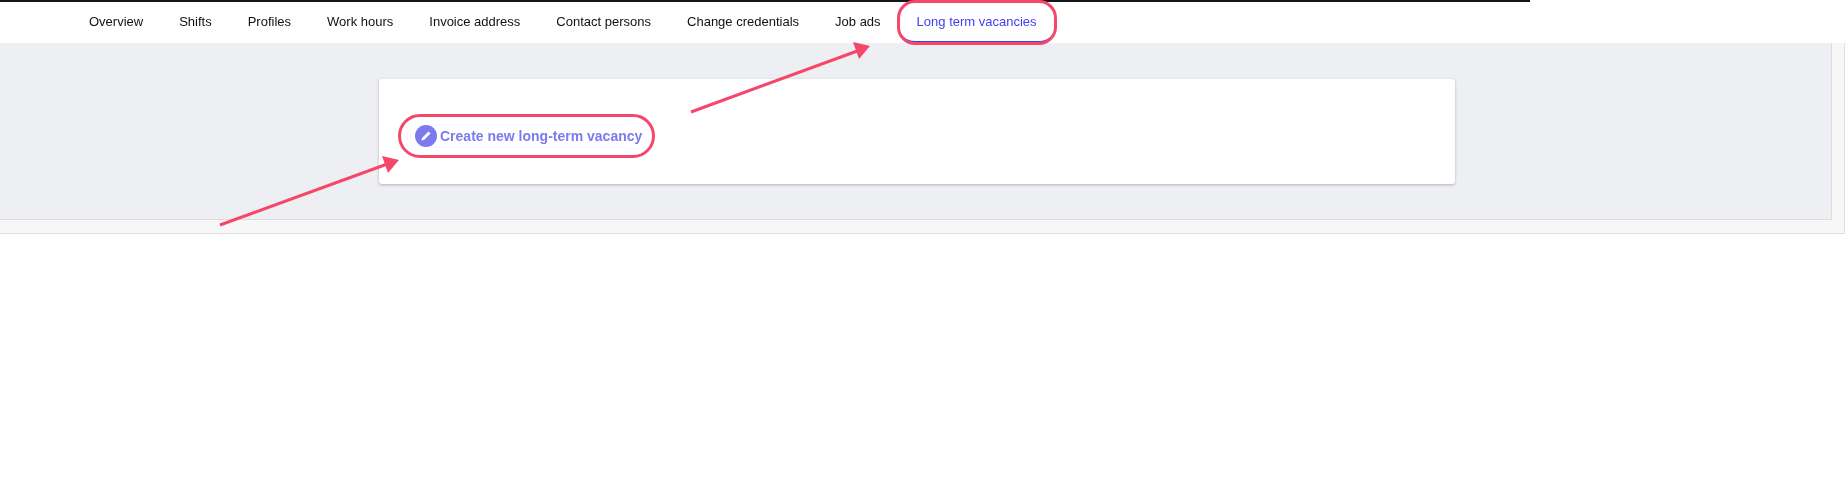 The image size is (1848, 493). I want to click on tab: Shifts, so click(195, 22).